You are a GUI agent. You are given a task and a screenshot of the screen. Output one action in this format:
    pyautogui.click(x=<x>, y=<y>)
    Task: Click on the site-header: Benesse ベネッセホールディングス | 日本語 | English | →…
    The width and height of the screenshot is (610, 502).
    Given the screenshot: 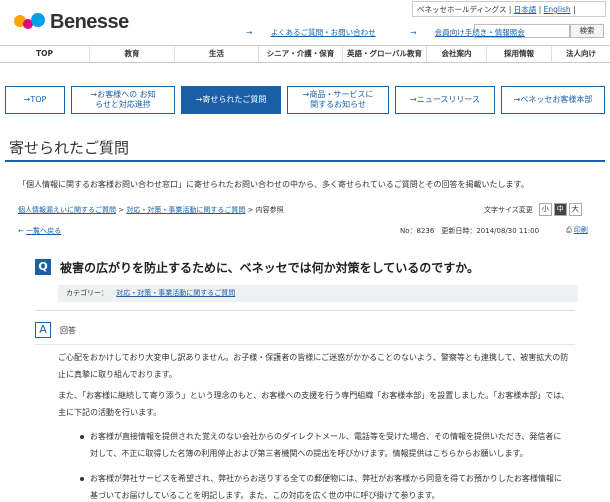 What is the action you would take?
    pyautogui.click(x=305, y=23)
    